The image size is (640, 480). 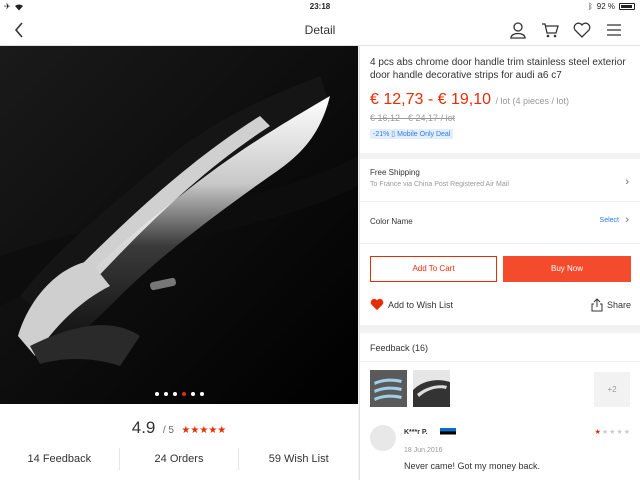 What do you see at coordinates (500, 361) in the screenshot?
I see `divider` at bounding box center [500, 361].